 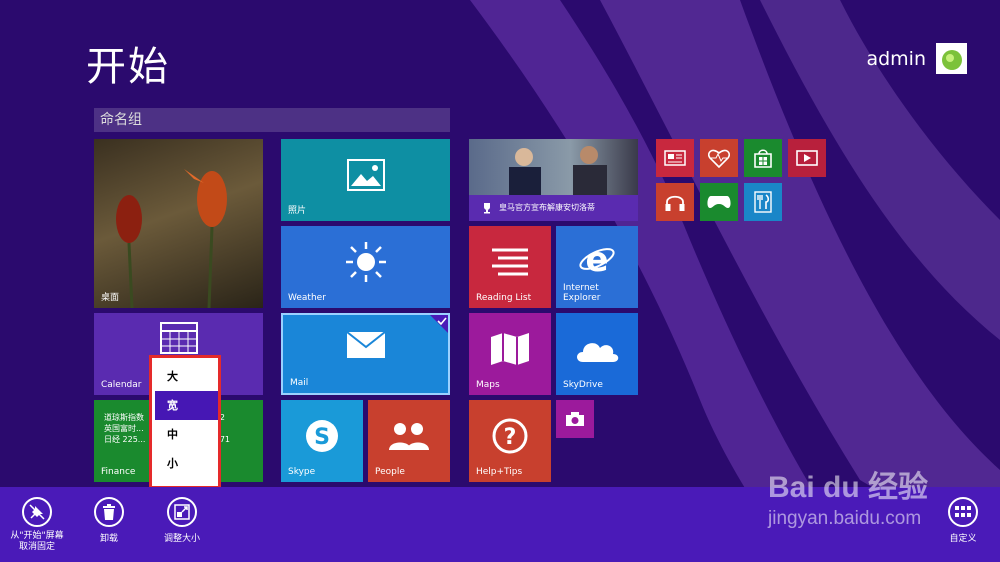 I want to click on video-icon, so click(x=807, y=158).